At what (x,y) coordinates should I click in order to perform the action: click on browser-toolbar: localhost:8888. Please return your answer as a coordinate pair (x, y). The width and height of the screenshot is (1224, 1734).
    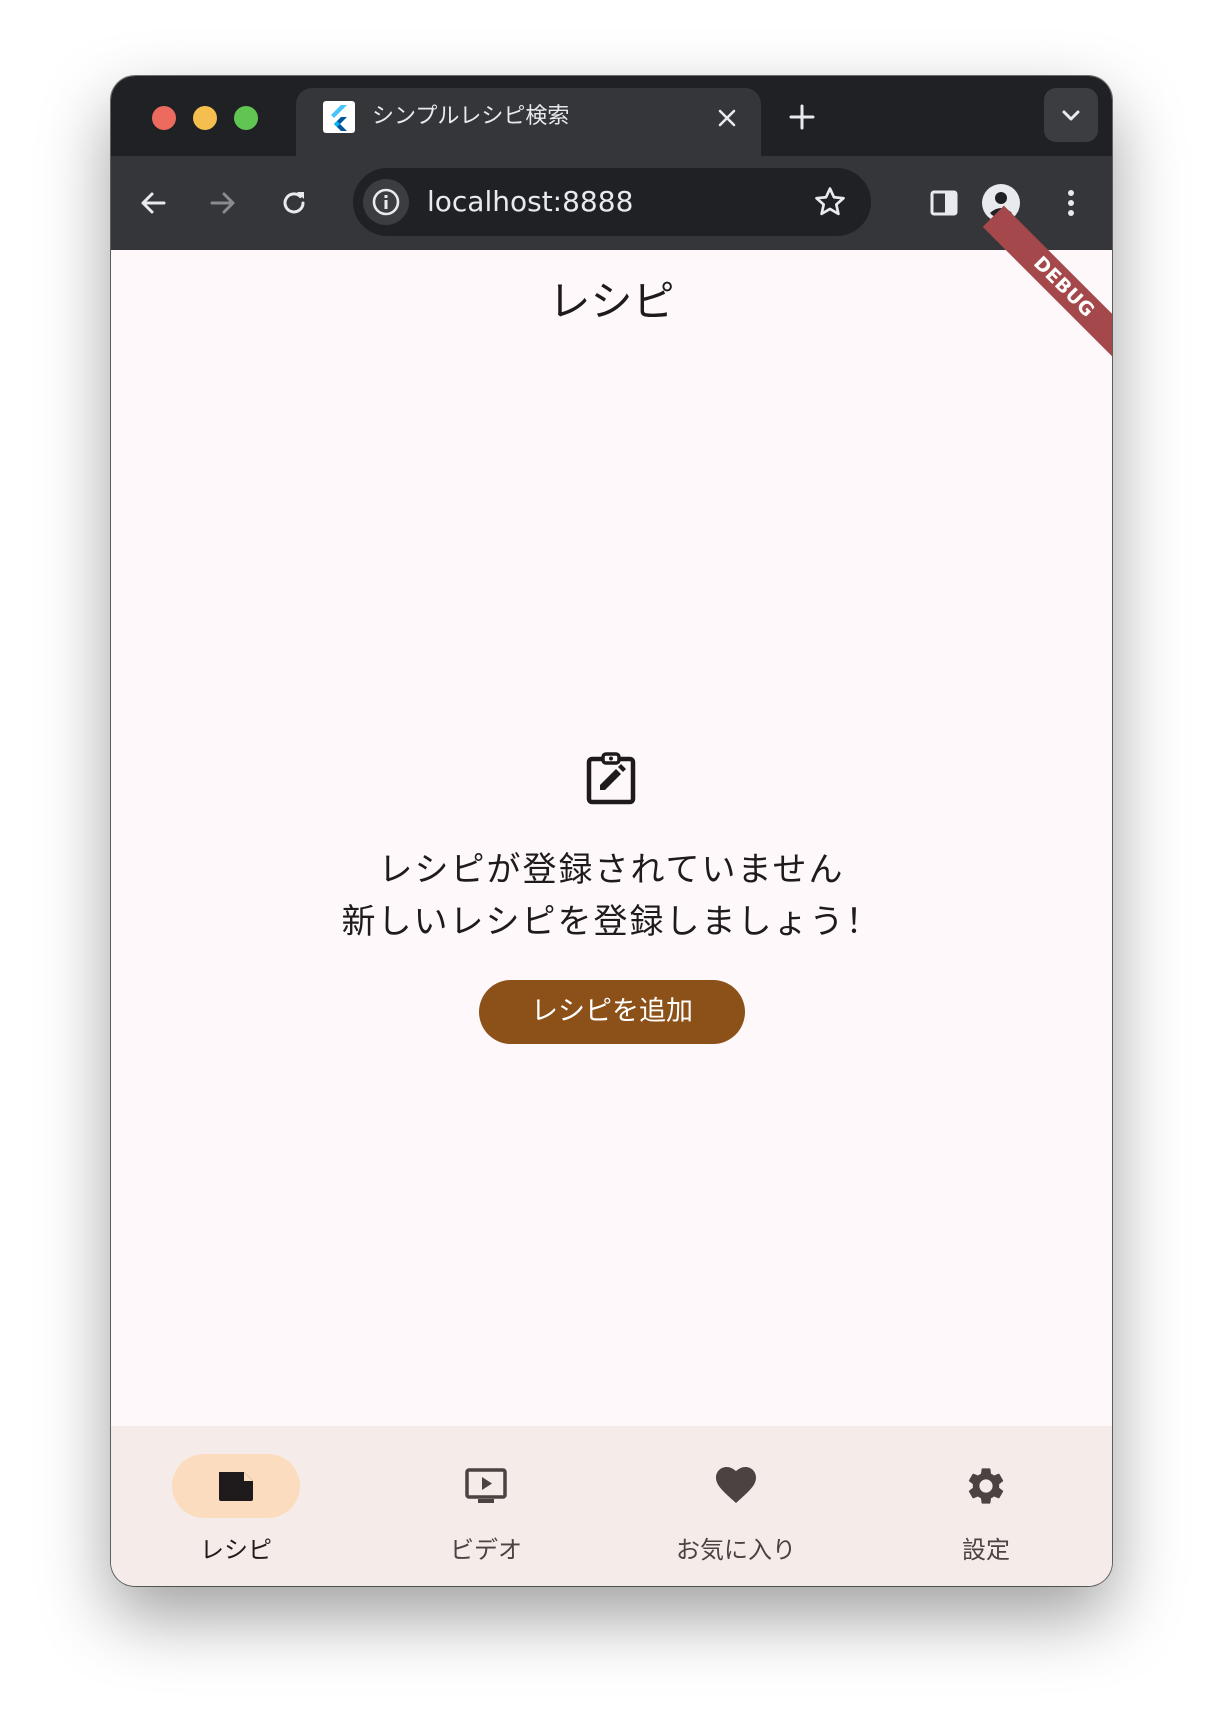
    Looking at the image, I should click on (611, 203).